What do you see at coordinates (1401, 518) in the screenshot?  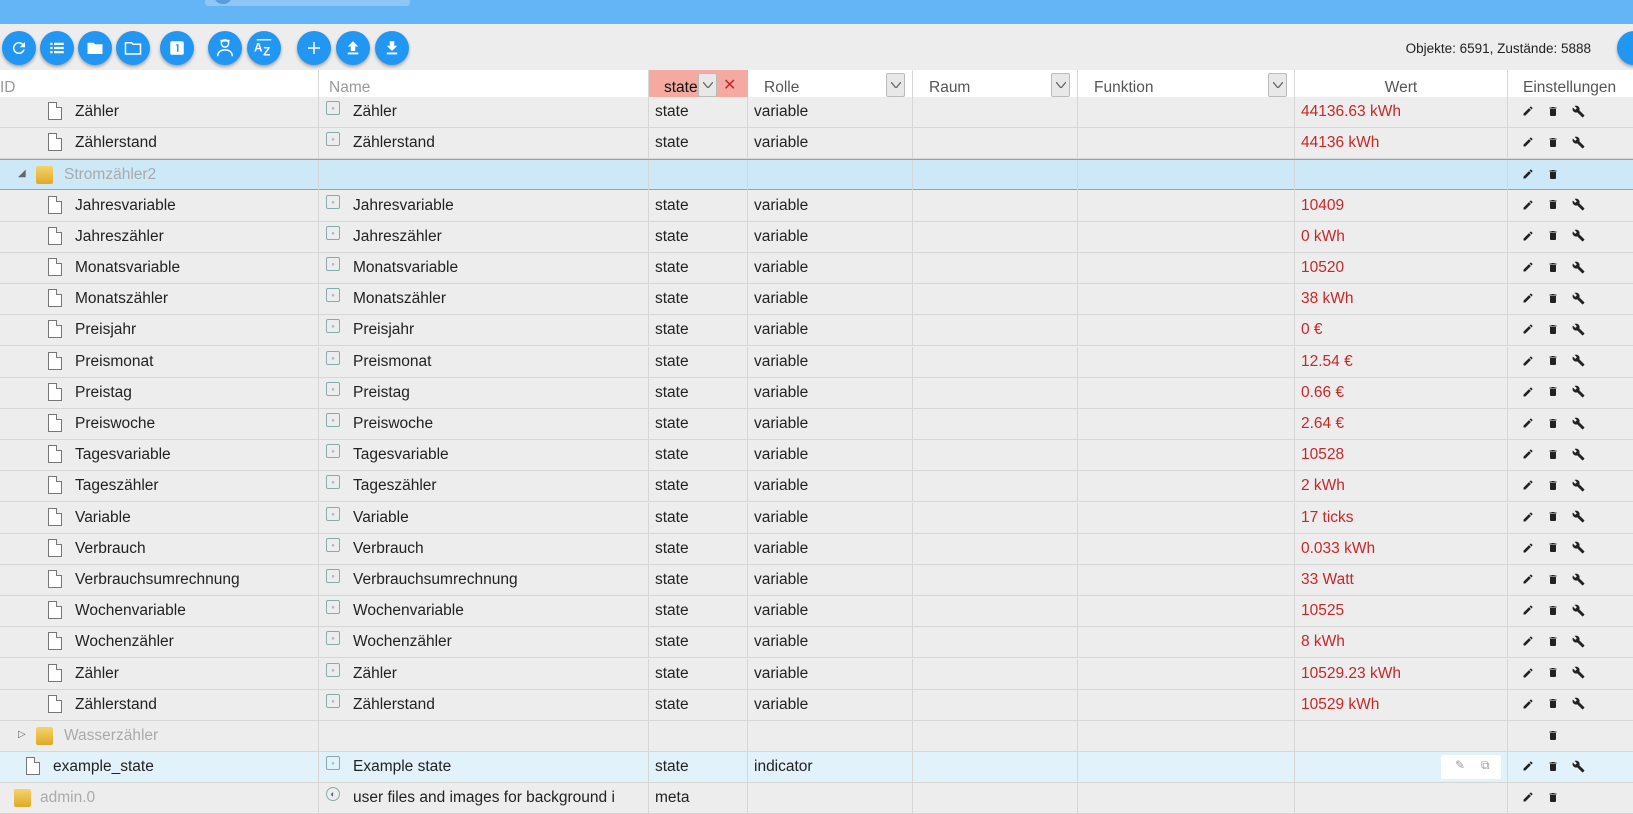 I see `value-cell: 17 ticks` at bounding box center [1401, 518].